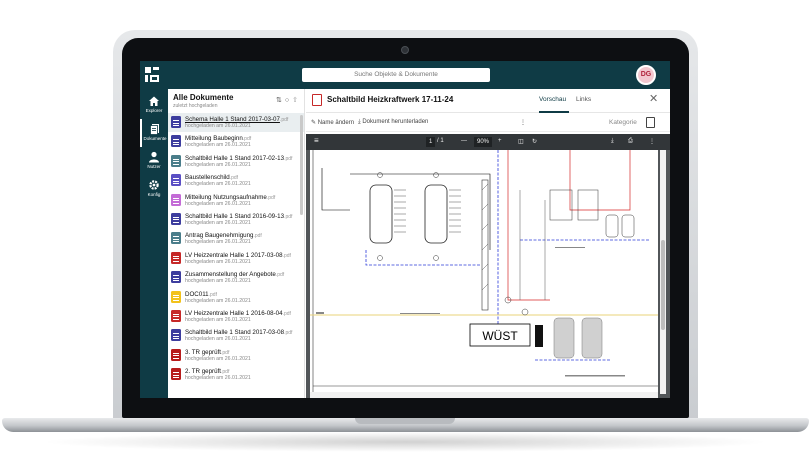 The width and height of the screenshot is (811, 472). Describe the element at coordinates (207, 178) in the screenshot. I see `document-name-text: Baustellenschild` at that location.